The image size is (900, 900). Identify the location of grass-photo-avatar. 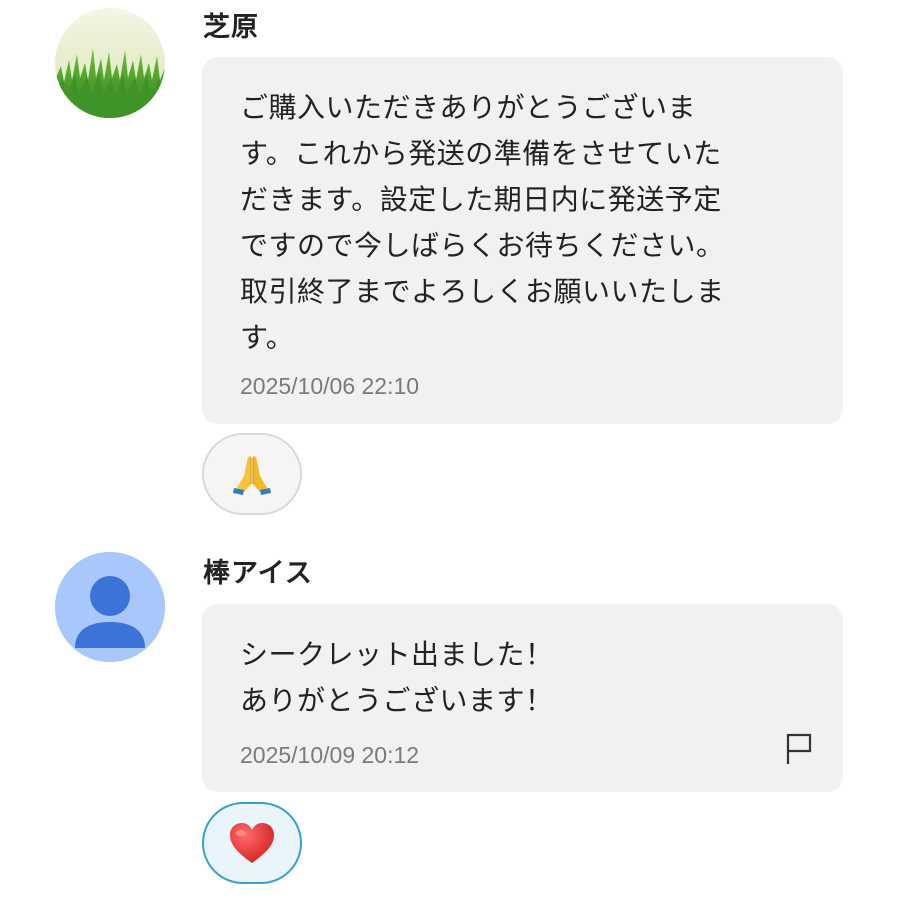
(110, 63).